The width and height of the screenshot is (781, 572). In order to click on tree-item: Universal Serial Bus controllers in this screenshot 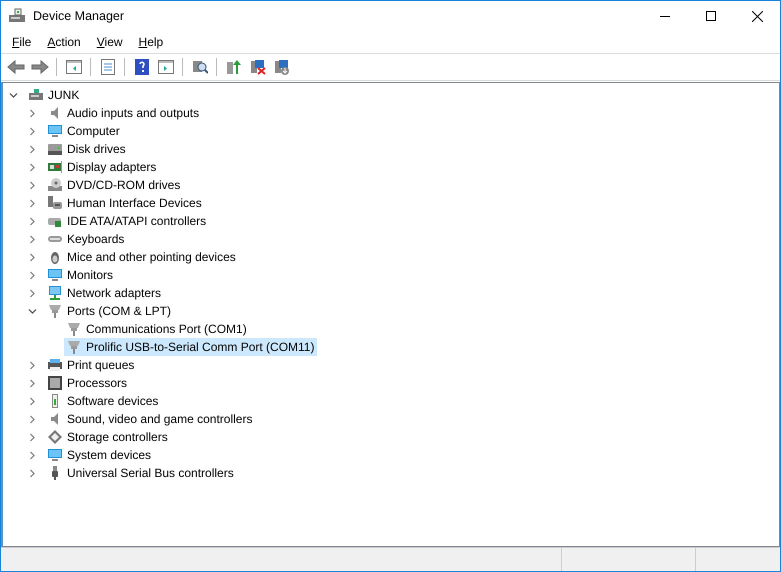, I will do `click(141, 473)`.